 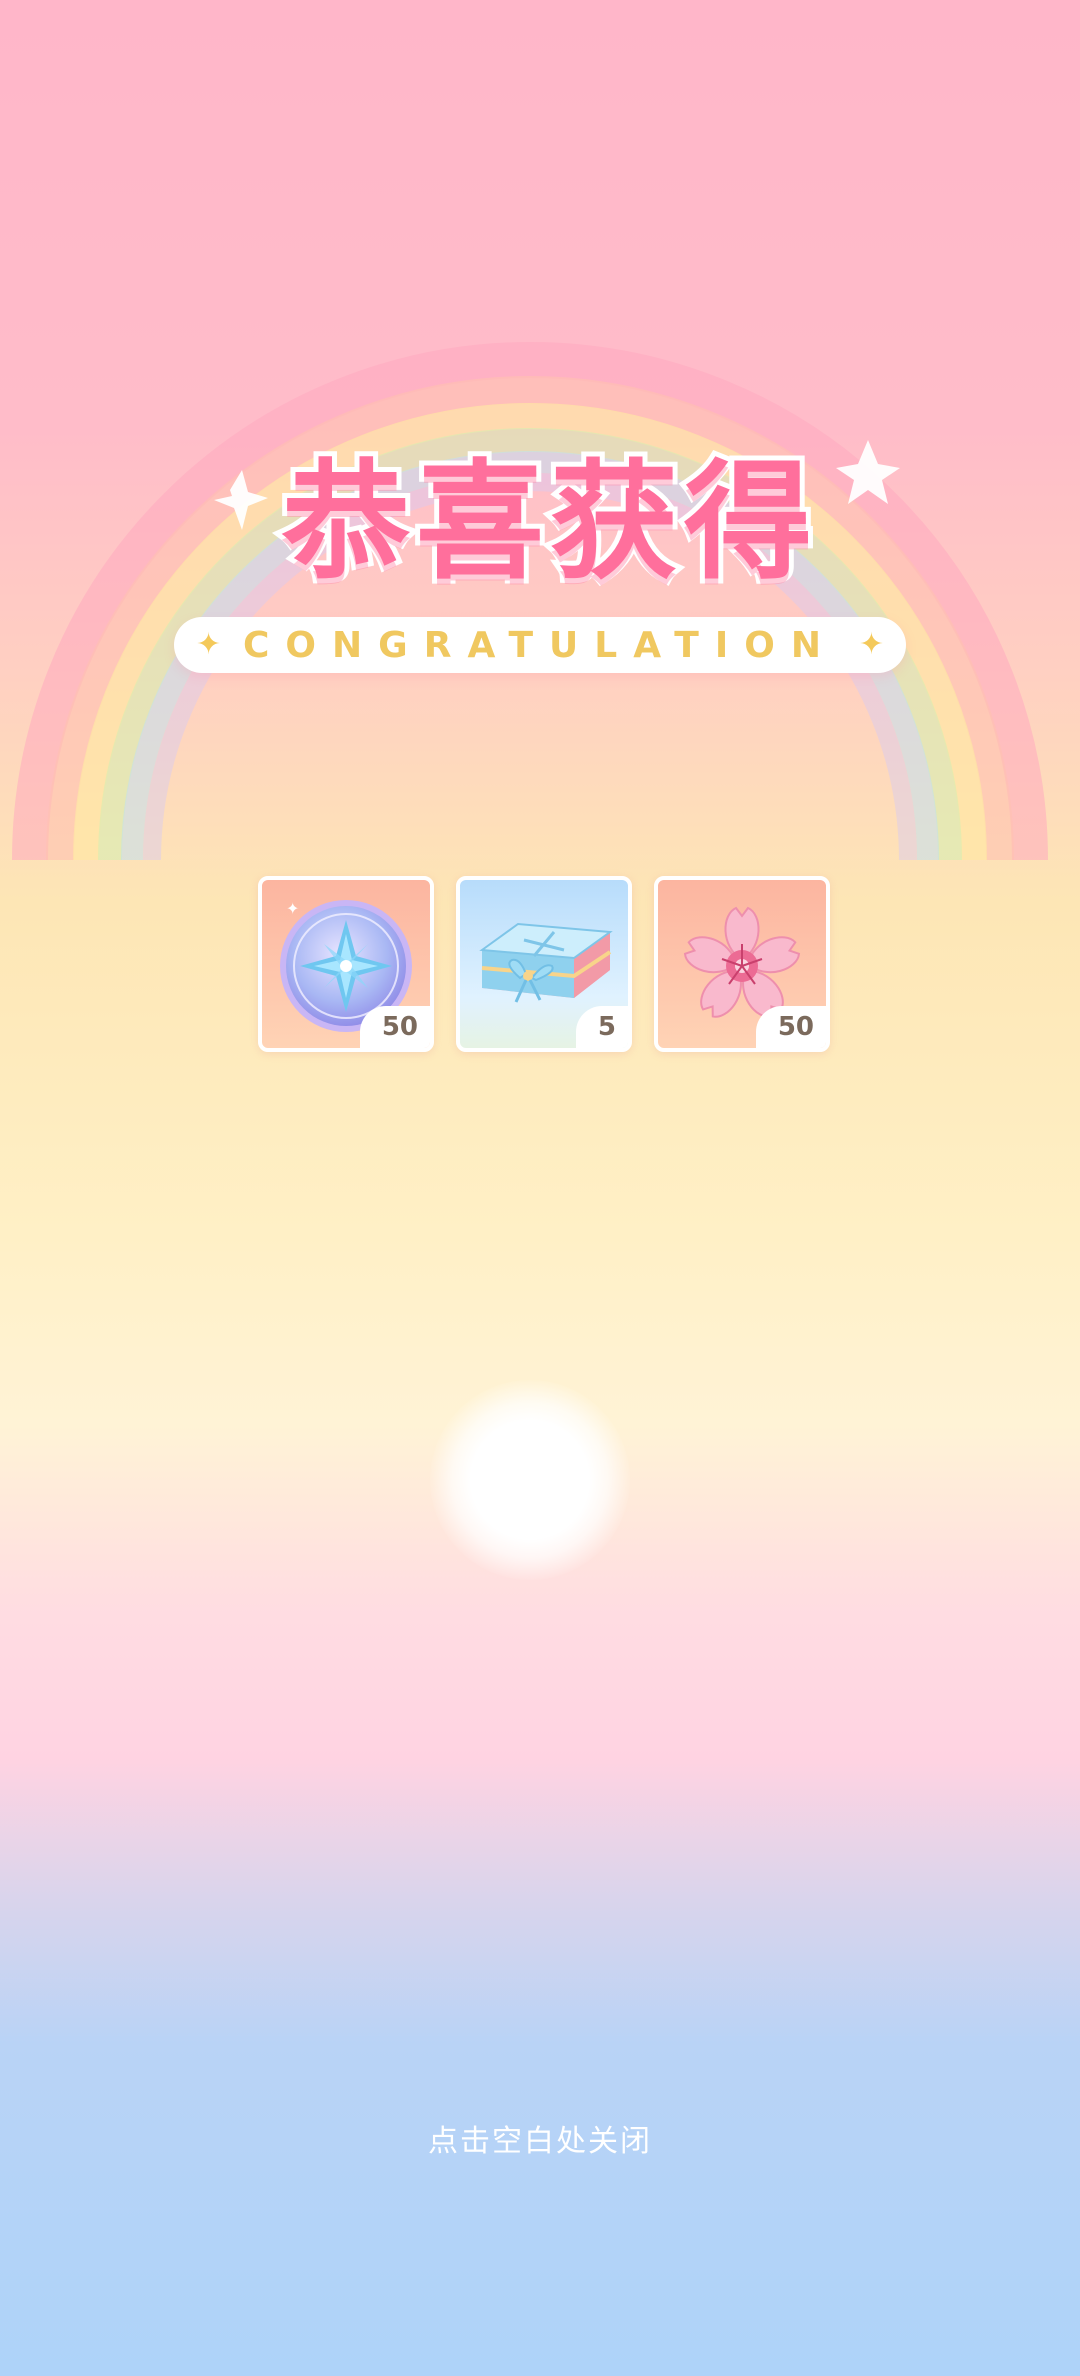 I want to click on reward-list: ✦ 50 5 50, so click(x=544, y=964).